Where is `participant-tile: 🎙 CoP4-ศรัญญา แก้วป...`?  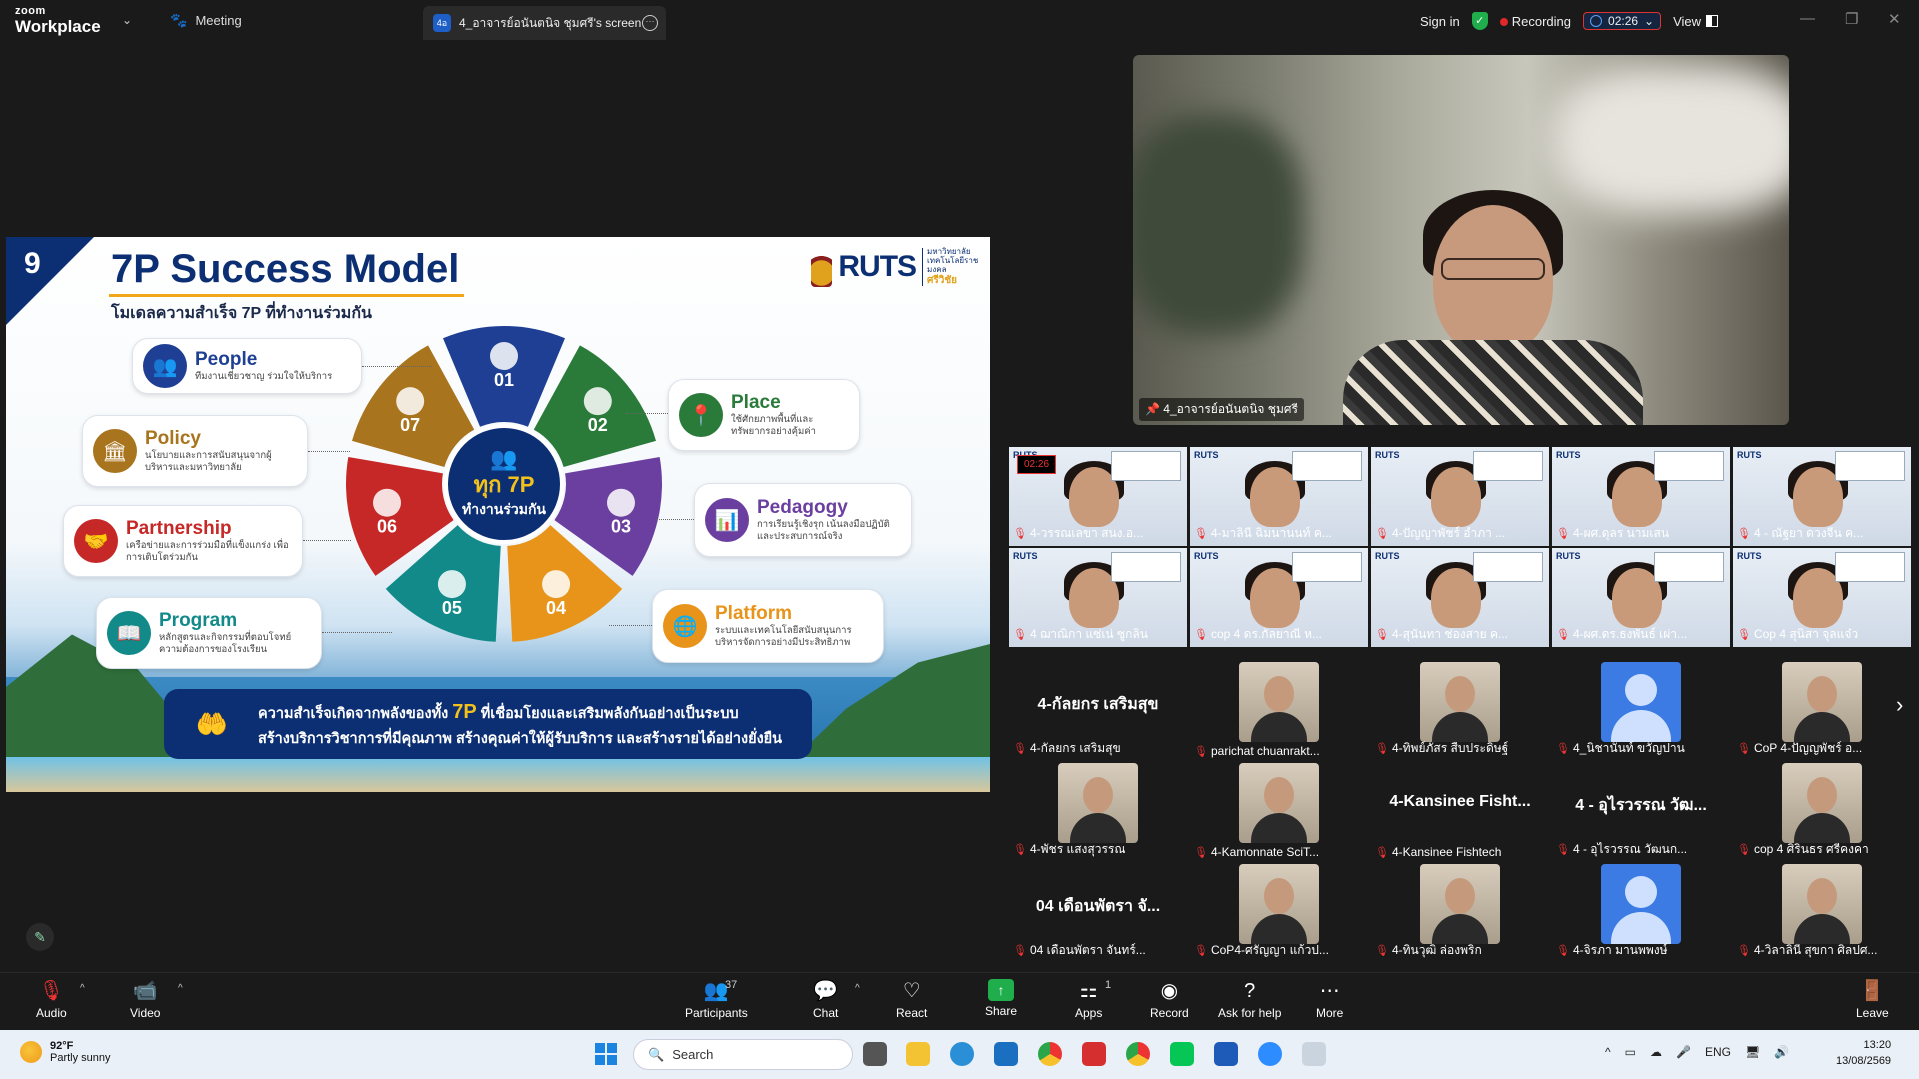
participant-tile: 🎙 CoP4-ศรัญญา แก้วป... is located at coordinates (1279, 913).